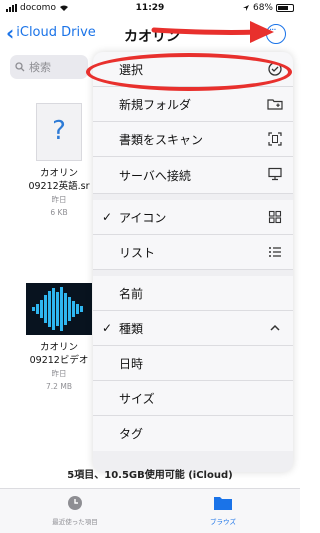 The image size is (320, 533). What do you see at coordinates (56, 32) in the screenshot?
I see `back-label: iCloud Drive` at bounding box center [56, 32].